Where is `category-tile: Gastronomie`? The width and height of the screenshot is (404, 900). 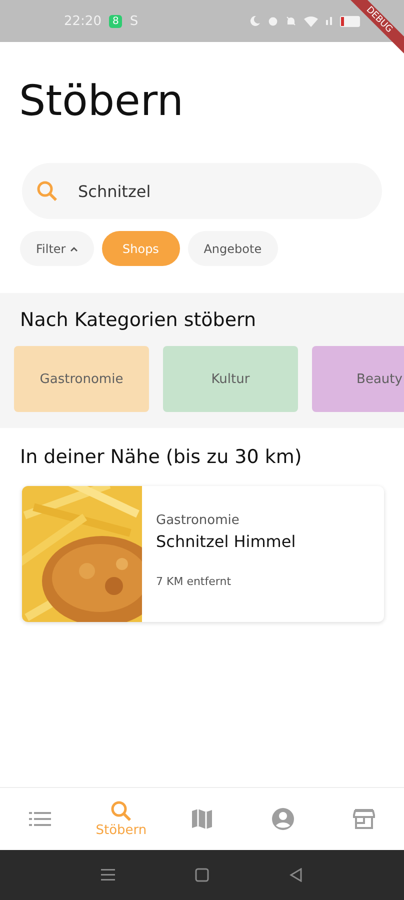
category-tile: Gastronomie is located at coordinates (81, 379).